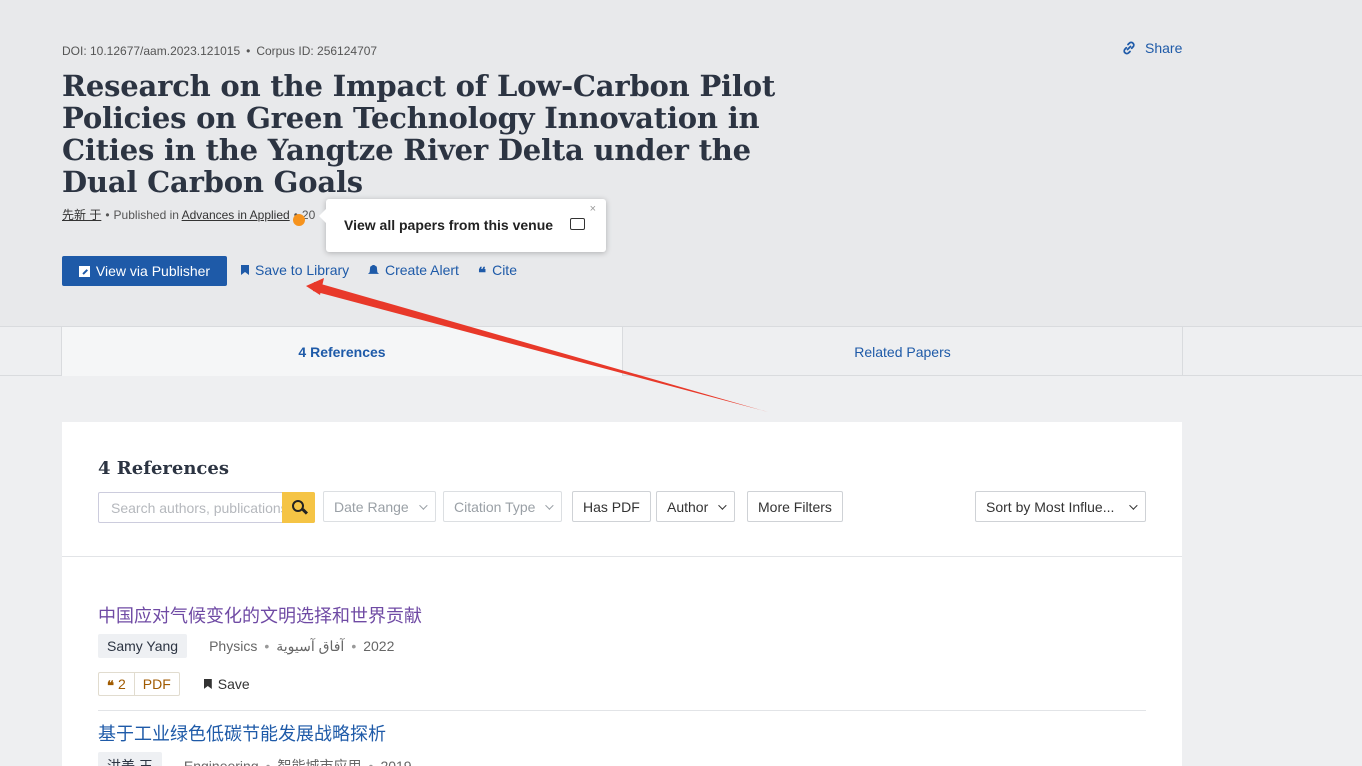  What do you see at coordinates (153, 271) in the screenshot?
I see `view-publisher-label: View via Publisher` at bounding box center [153, 271].